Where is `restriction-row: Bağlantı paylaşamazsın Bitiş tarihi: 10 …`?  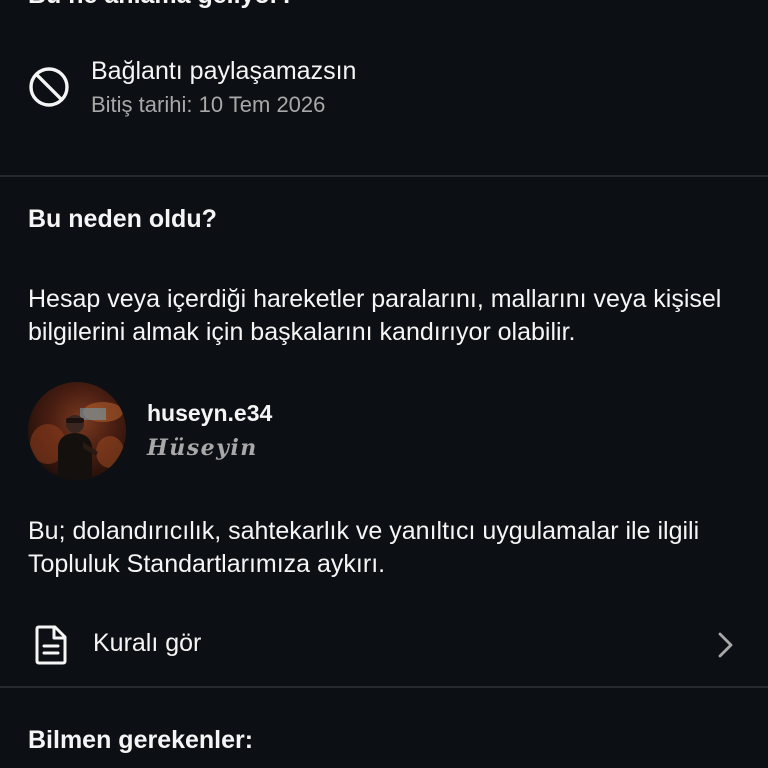 restriction-row: Bağlantı paylaşamazsın Bitiş tarihi: 10 … is located at coordinates (384, 88).